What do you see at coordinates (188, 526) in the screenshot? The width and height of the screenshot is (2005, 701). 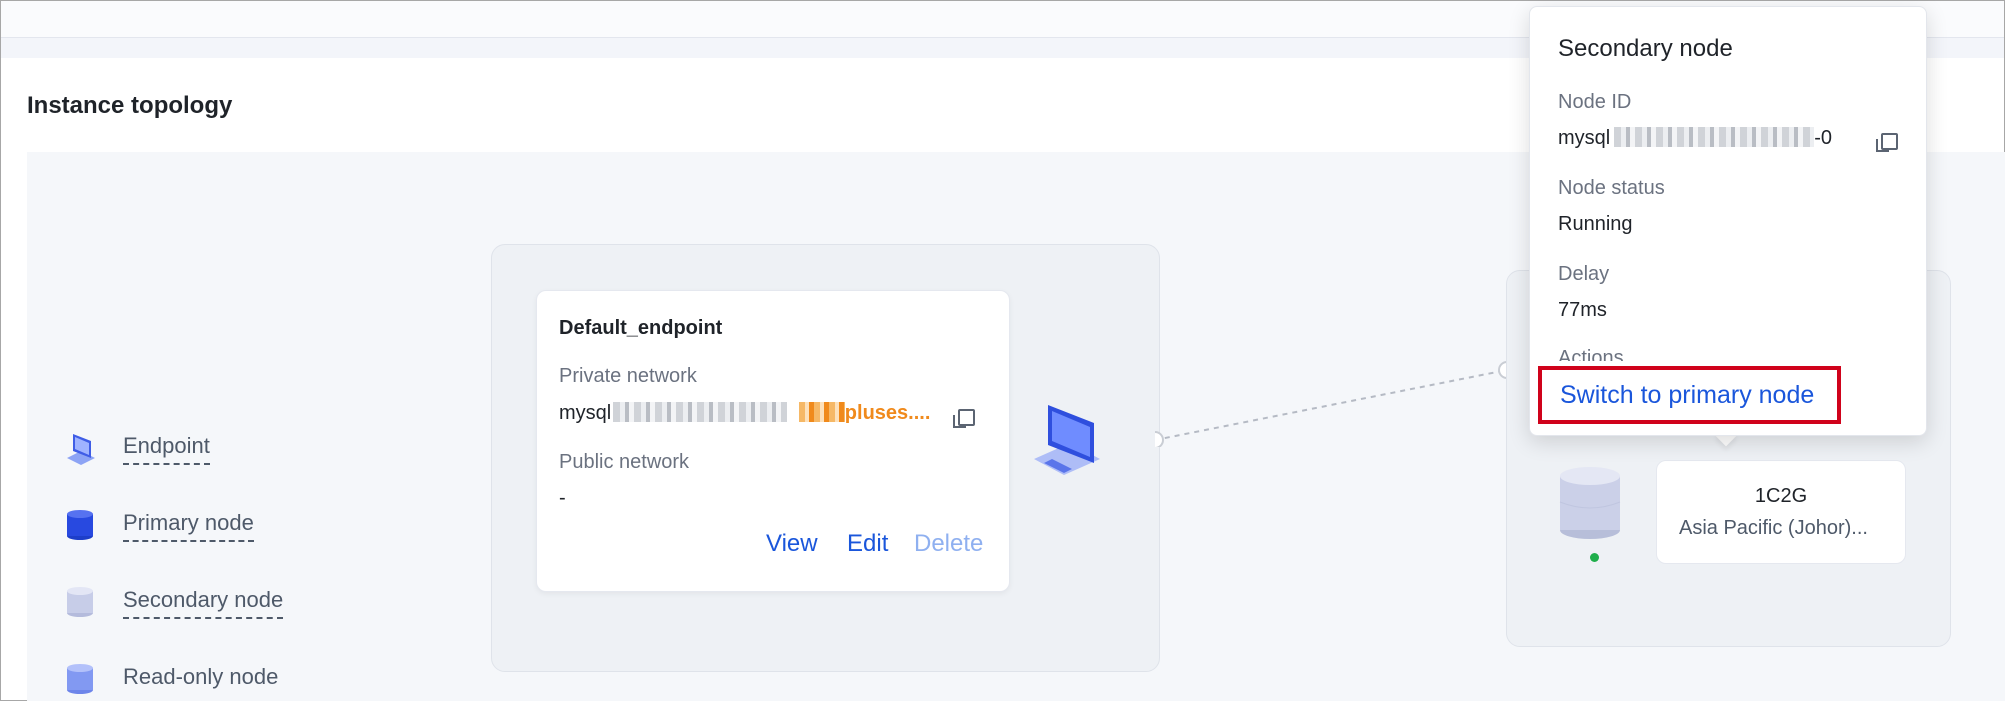 I see `legend-label-primary: Primary node` at bounding box center [188, 526].